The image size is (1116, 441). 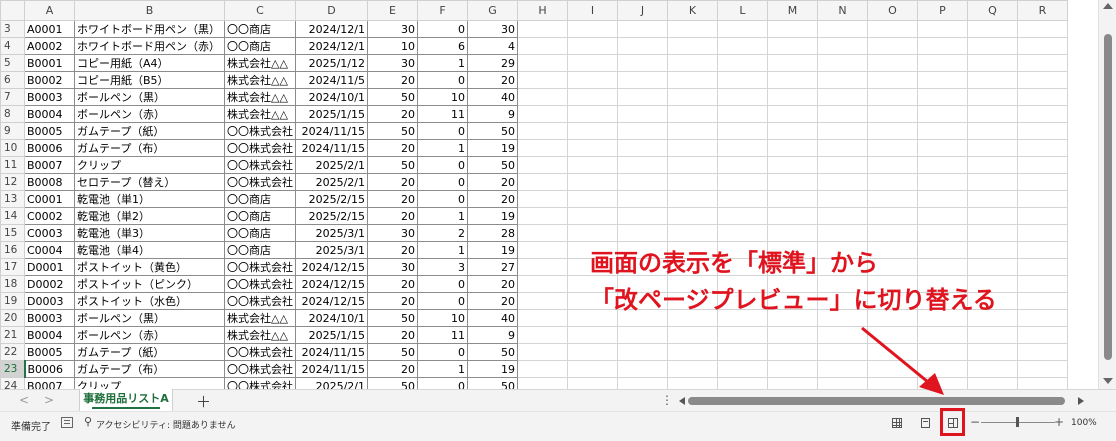 What do you see at coordinates (12, 267) in the screenshot?
I see `row-header: 17` at bounding box center [12, 267].